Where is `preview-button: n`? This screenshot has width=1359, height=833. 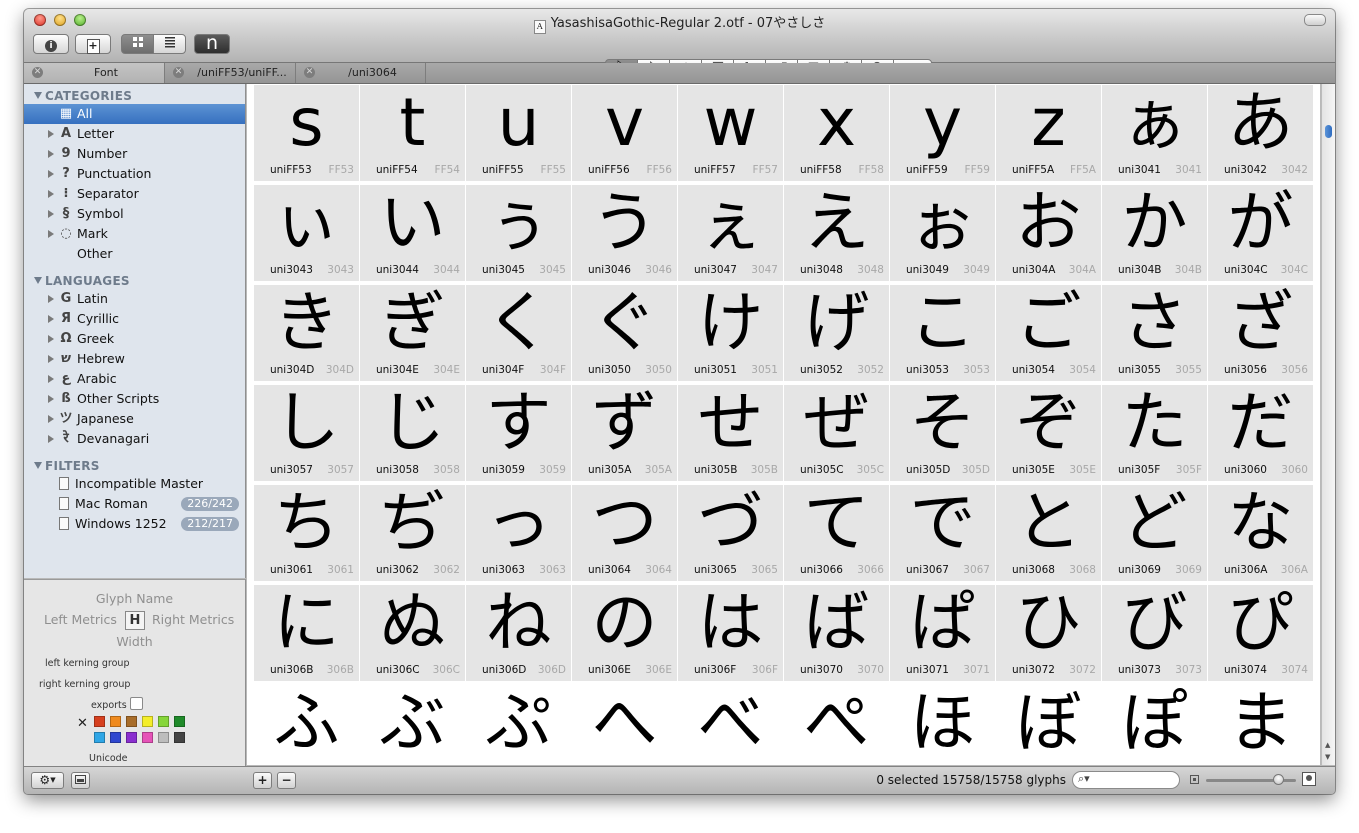 preview-button: n is located at coordinates (212, 44).